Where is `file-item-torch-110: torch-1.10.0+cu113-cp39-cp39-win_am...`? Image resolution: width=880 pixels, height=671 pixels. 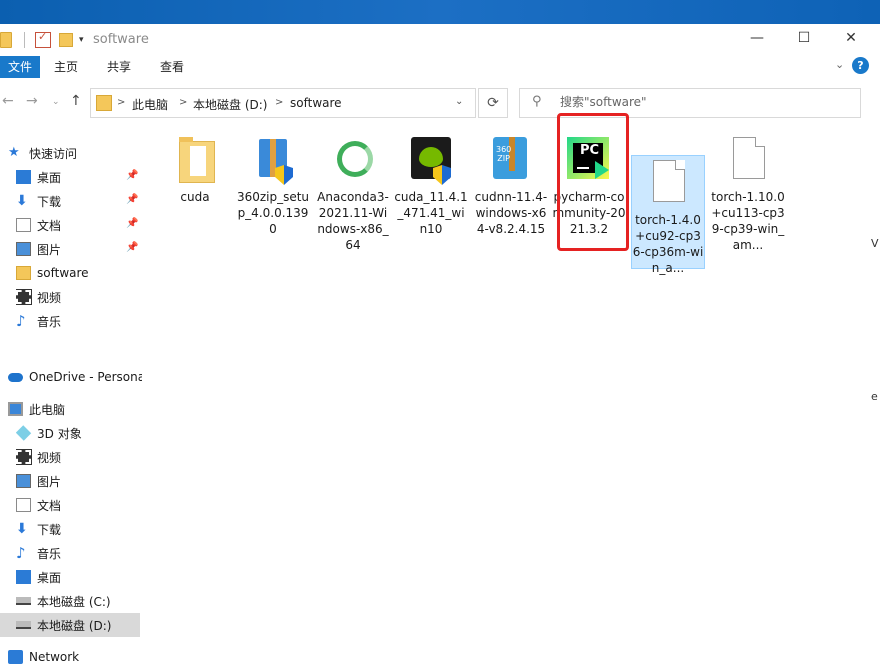
file-item-torch-110: torch-1.10.0+cu113-cp39-cp39-win_am... is located at coordinates (748, 195).